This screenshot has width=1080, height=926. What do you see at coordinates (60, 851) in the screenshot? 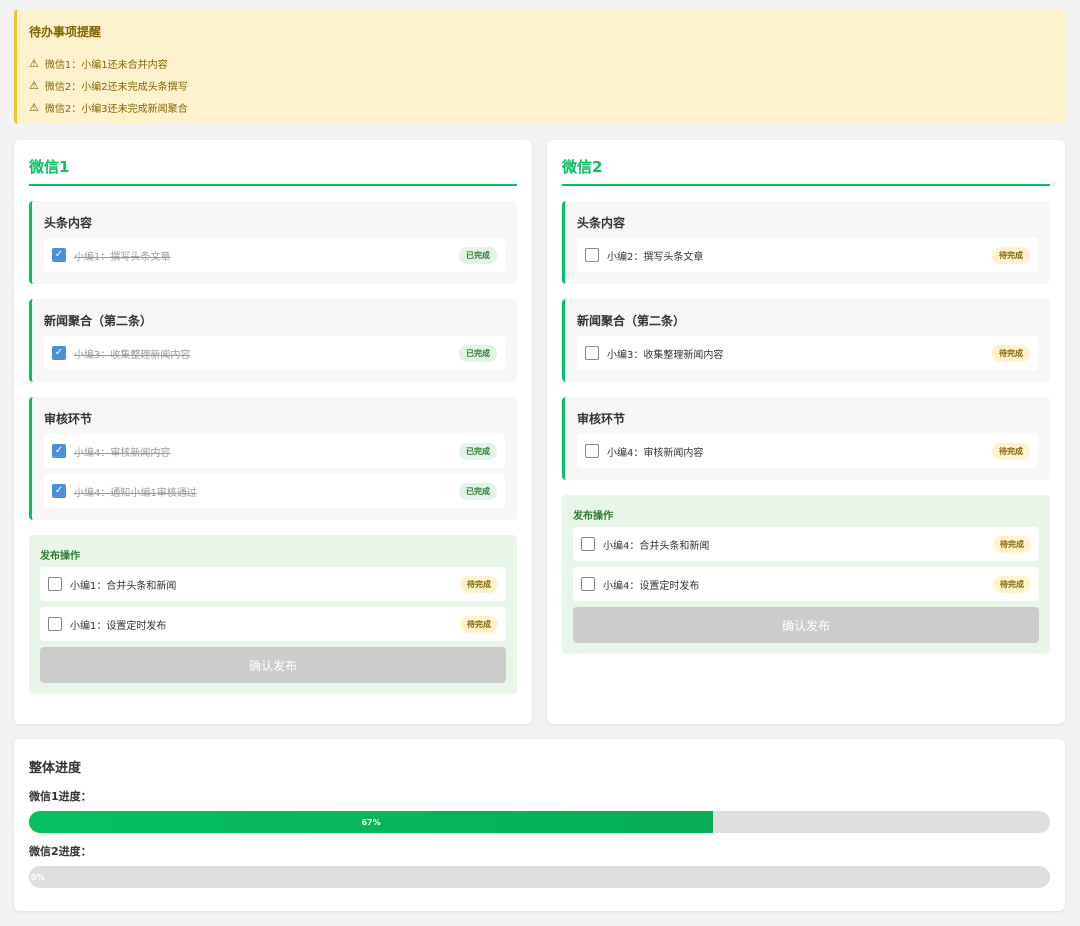
I see `wechat2-progress-label: 微信2进度：` at bounding box center [60, 851].